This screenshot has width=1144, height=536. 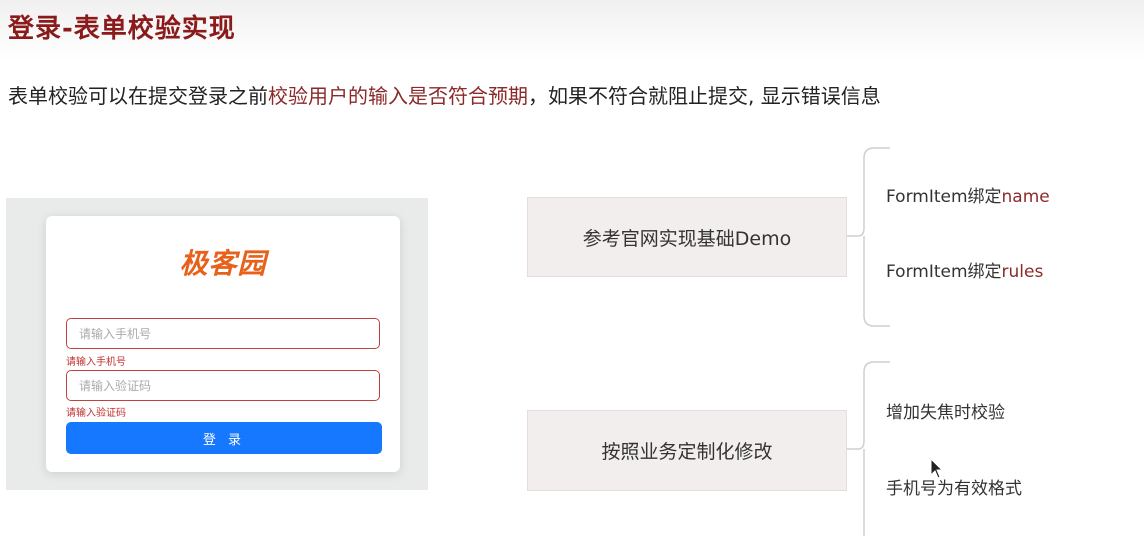 I want to click on branch-1-1: FormItem绑定name, so click(x=968, y=194).